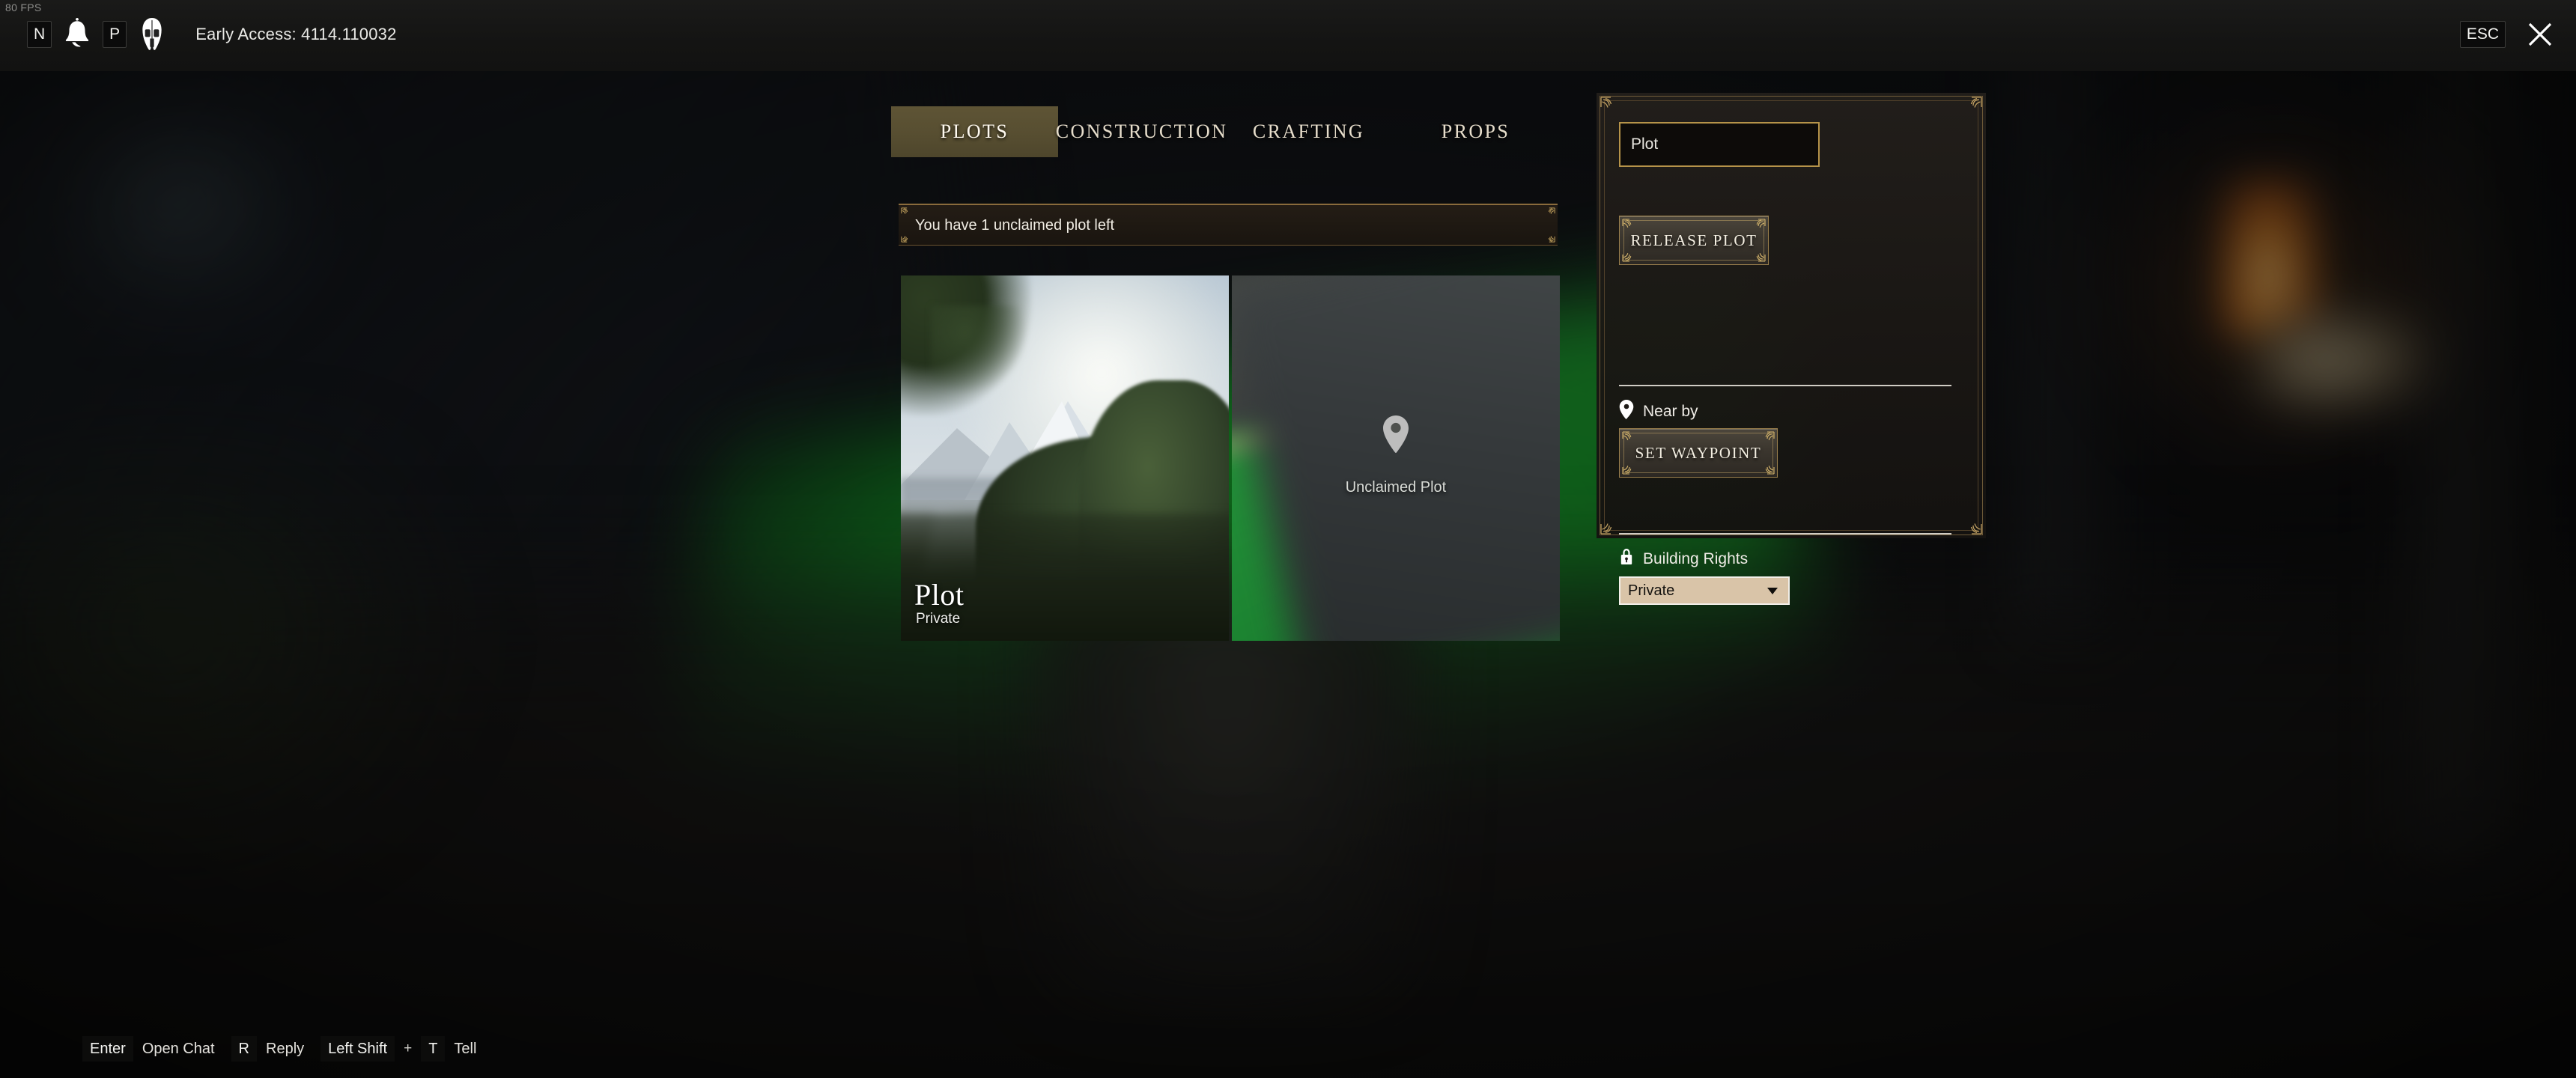  What do you see at coordinates (39, 34) in the screenshot?
I see `notifications-keycap: N` at bounding box center [39, 34].